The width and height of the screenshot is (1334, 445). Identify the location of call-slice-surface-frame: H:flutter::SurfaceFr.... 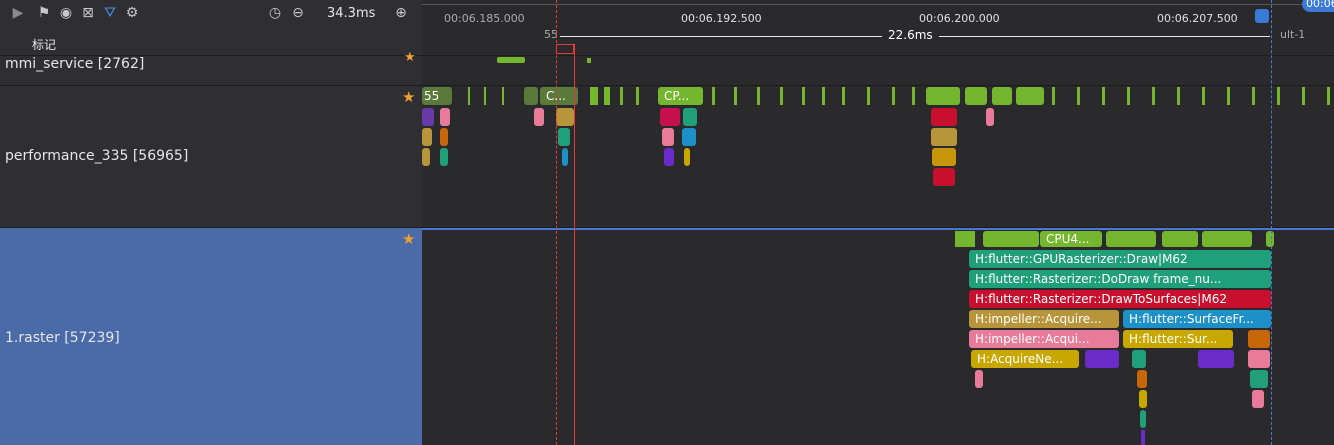
(1197, 319).